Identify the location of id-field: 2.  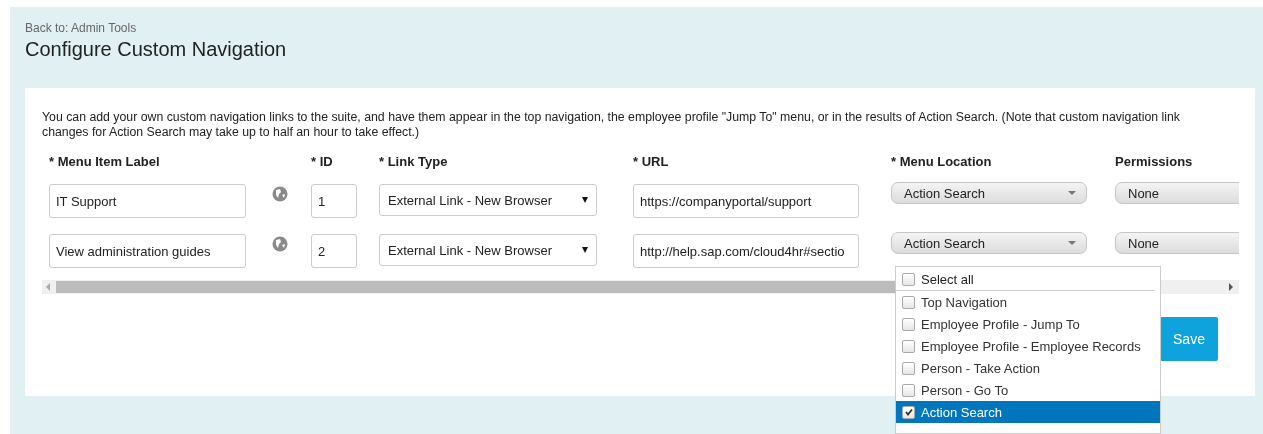
(334, 251).